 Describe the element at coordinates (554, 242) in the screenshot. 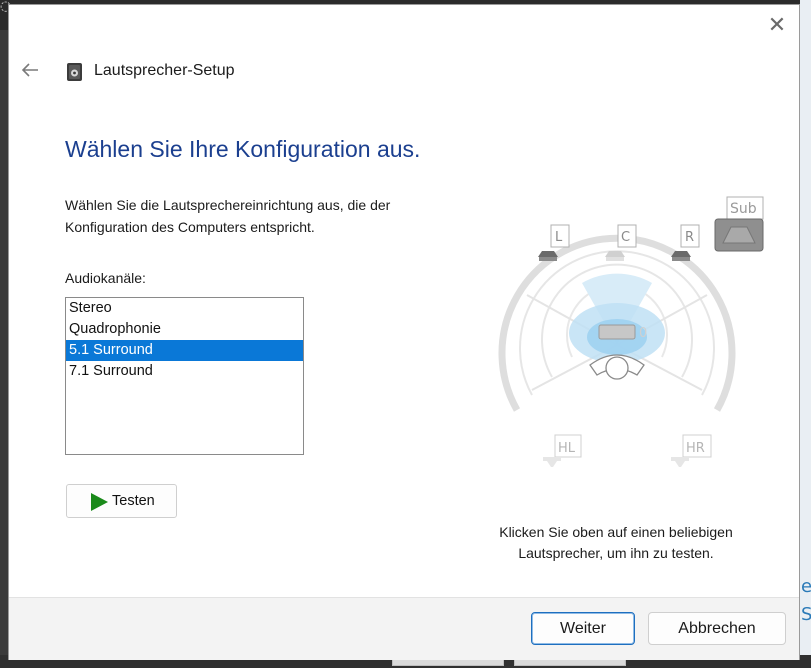

I see `speaker-front-left: L` at that location.